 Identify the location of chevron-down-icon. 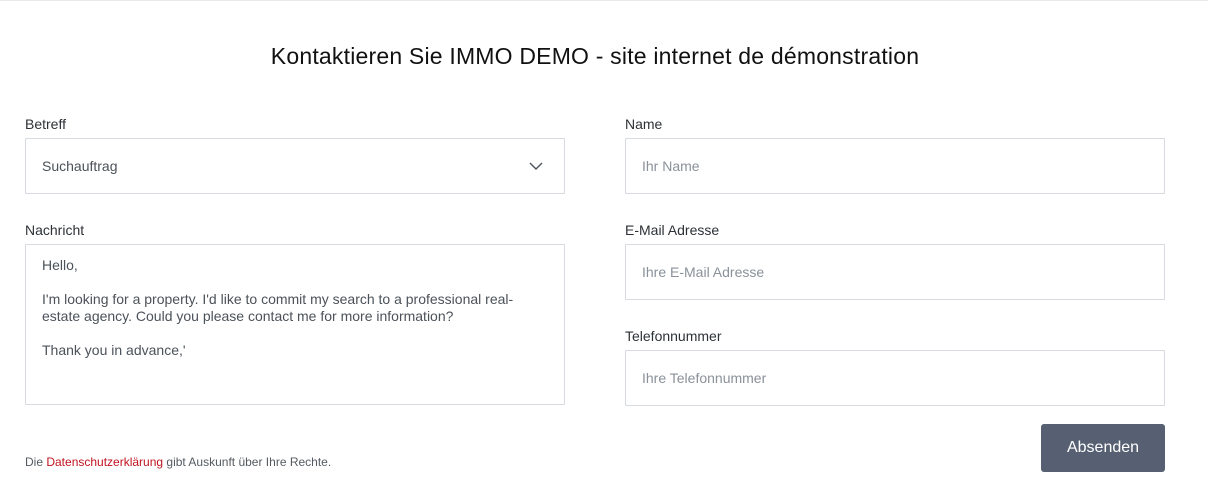
(536, 166).